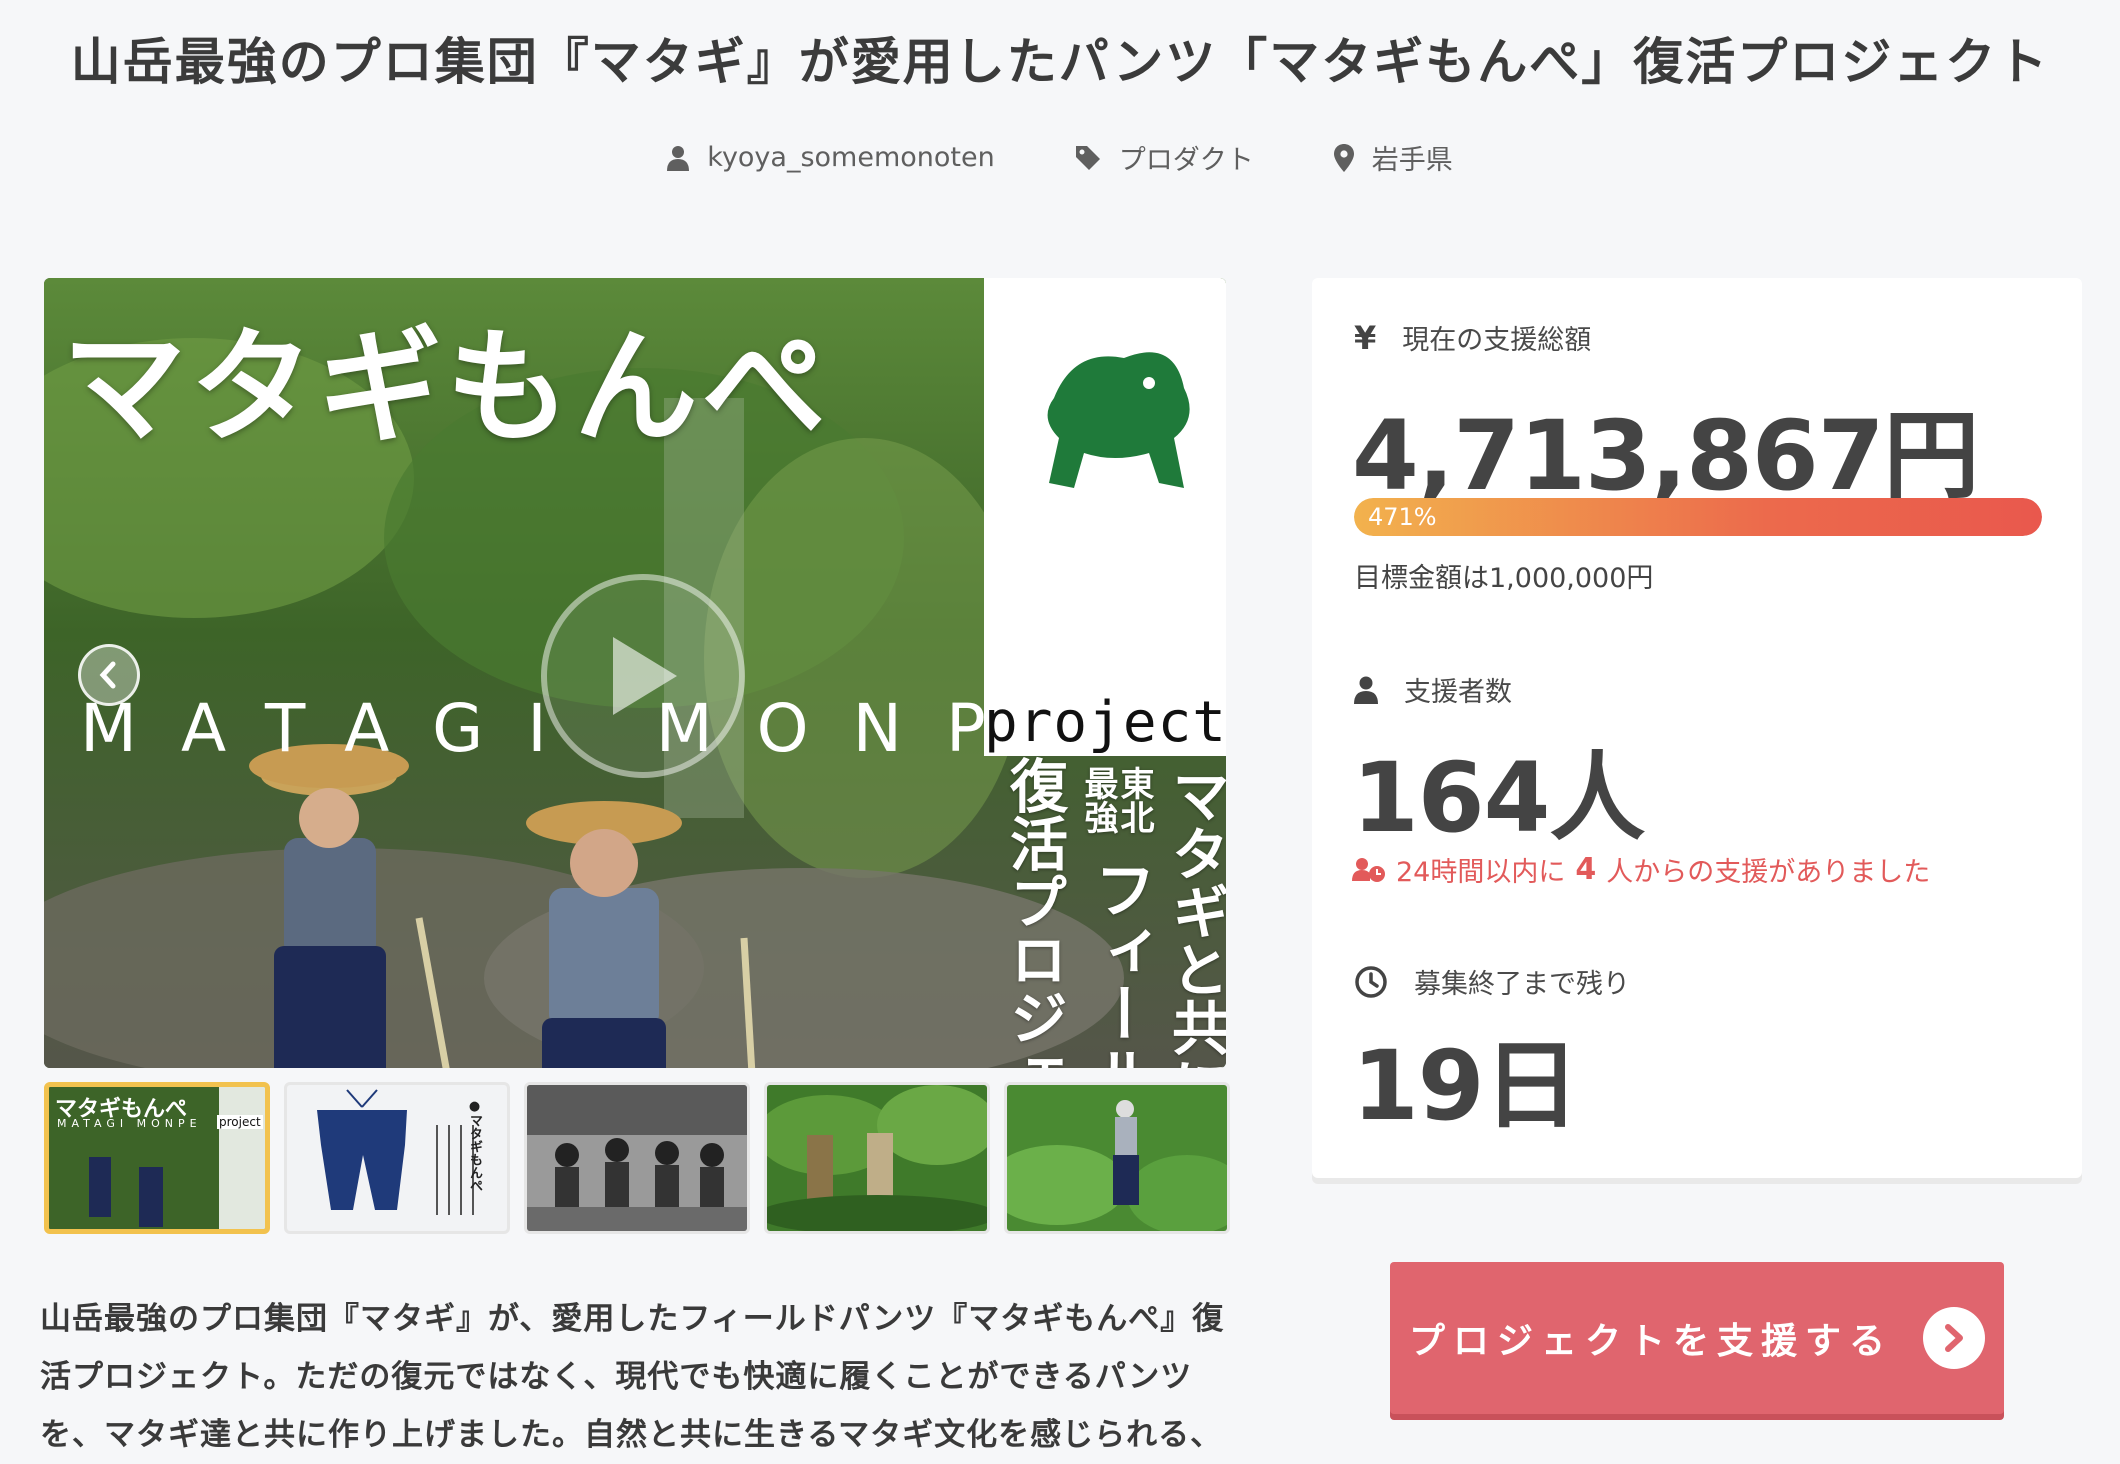  What do you see at coordinates (1194, 917) in the screenshot?
I see `hero-vertical-a: マタギと共に作る` at bounding box center [1194, 917].